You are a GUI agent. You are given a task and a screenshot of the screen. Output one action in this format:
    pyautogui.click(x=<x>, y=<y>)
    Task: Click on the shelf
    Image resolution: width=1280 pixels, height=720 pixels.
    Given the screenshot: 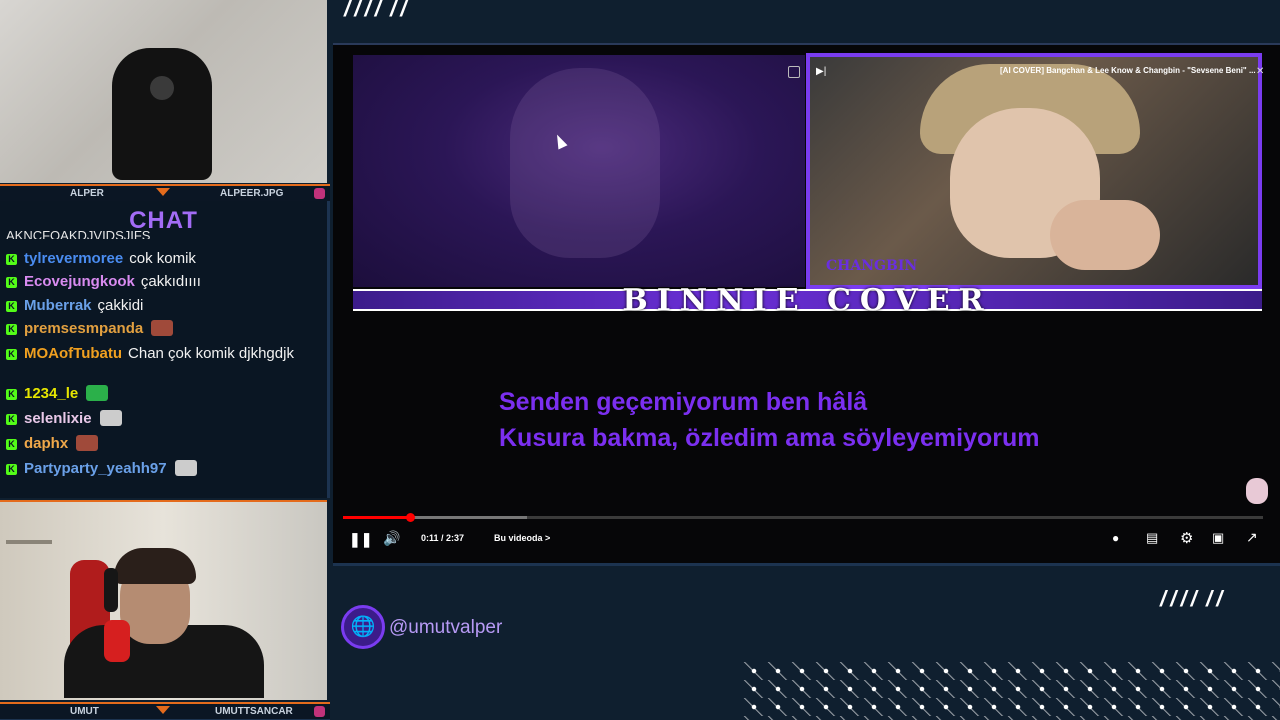 What is the action you would take?
    pyautogui.click(x=29, y=542)
    